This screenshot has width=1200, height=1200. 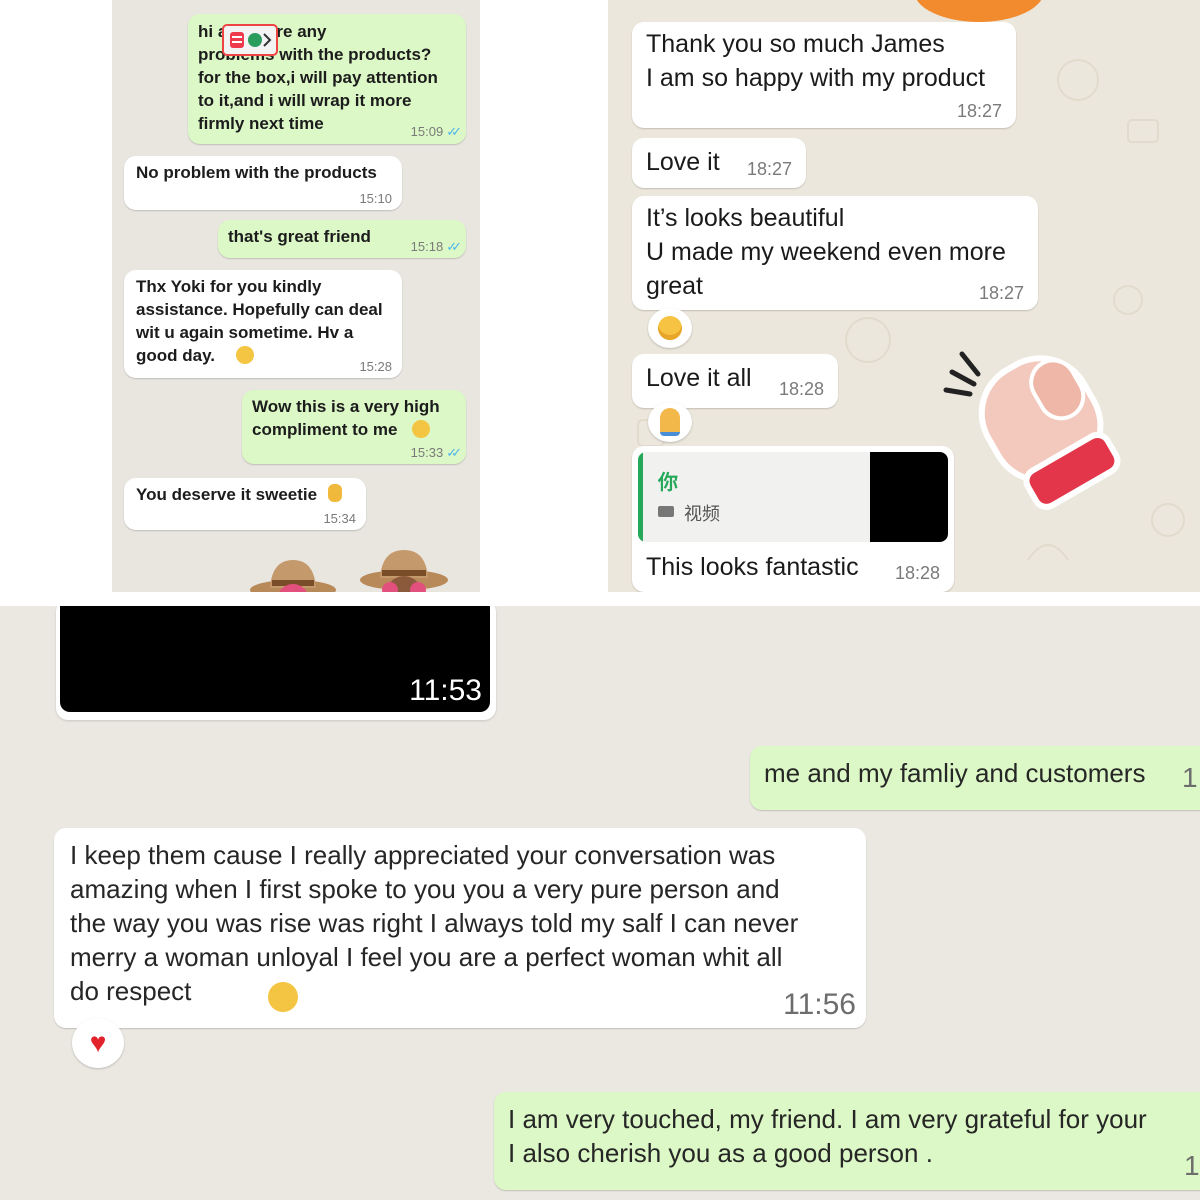 What do you see at coordinates (250, 40) in the screenshot?
I see `flag-sticker-icon` at bounding box center [250, 40].